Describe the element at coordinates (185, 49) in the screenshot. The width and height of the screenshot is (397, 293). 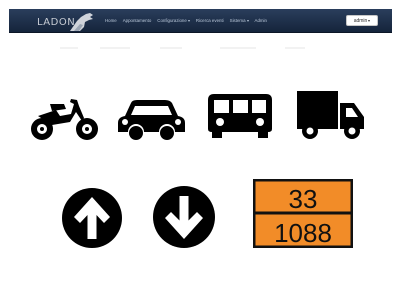
I see `hidden-header-text` at that location.